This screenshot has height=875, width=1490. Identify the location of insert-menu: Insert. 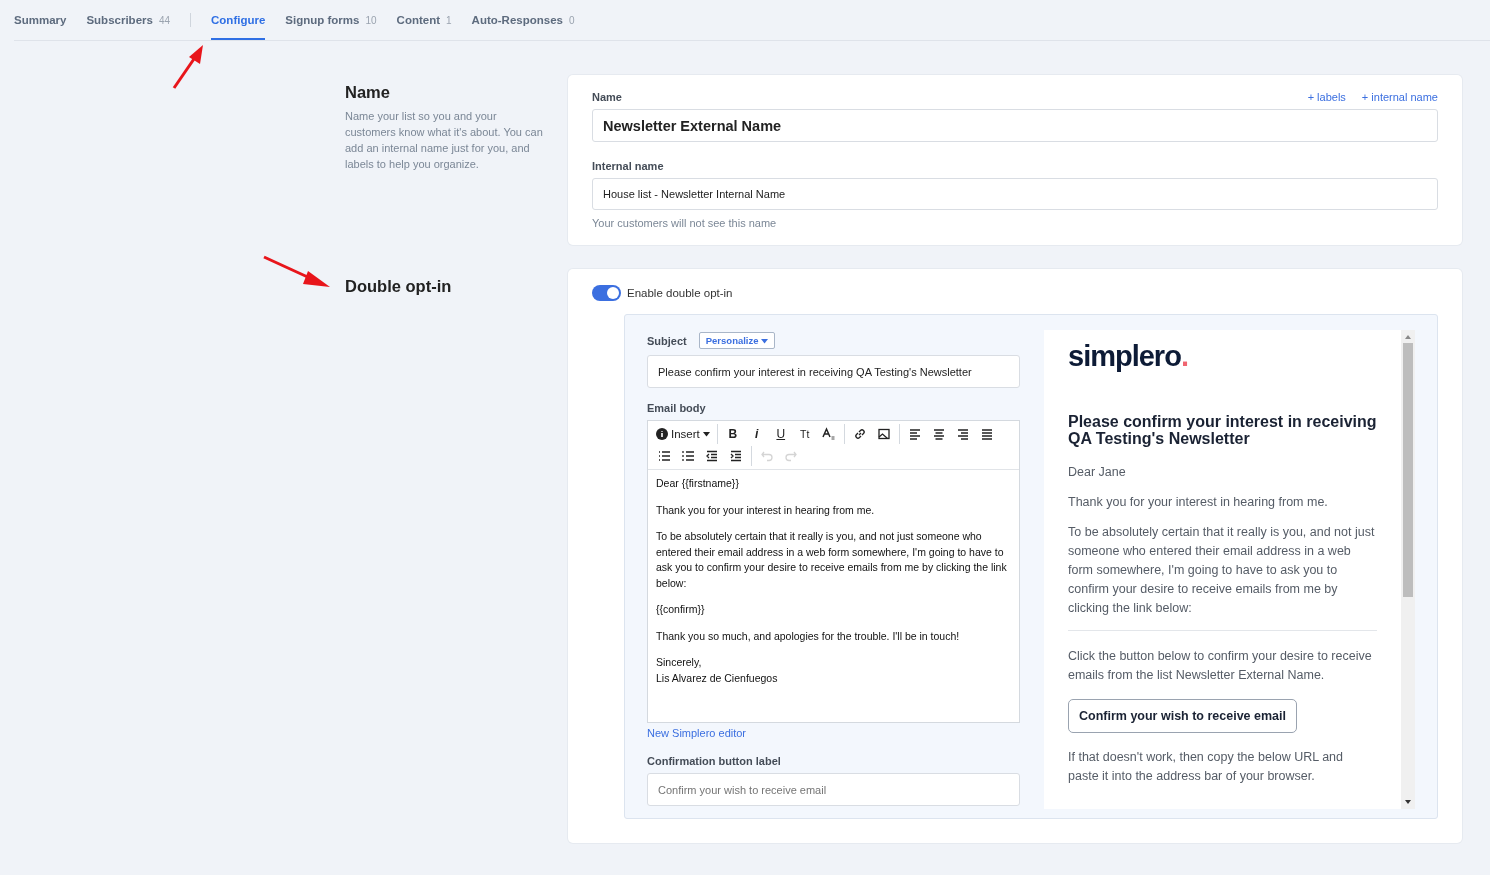
(683, 434).